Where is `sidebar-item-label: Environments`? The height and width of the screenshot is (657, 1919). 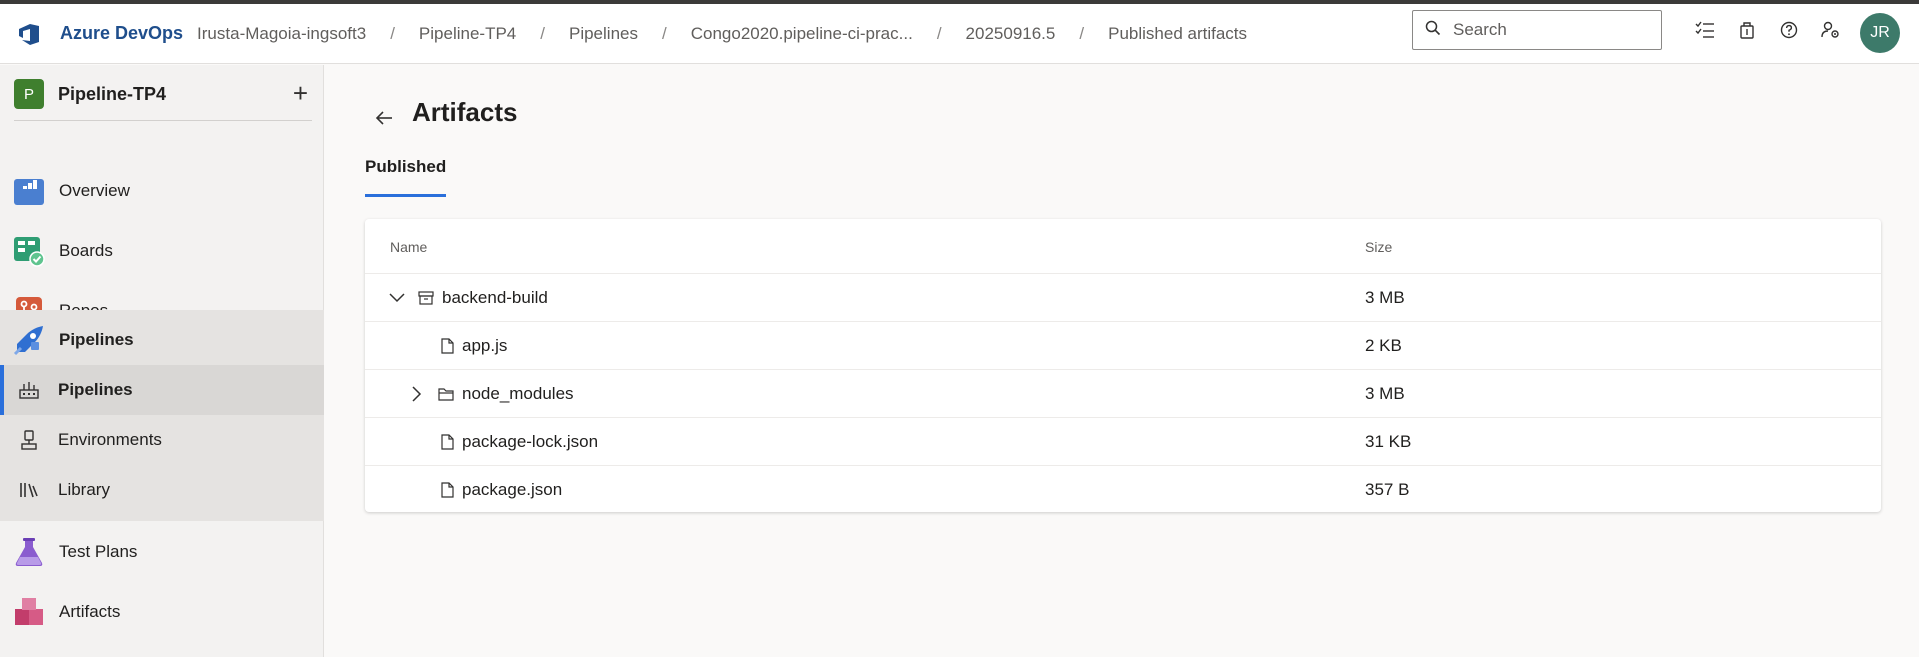 sidebar-item-label: Environments is located at coordinates (110, 439).